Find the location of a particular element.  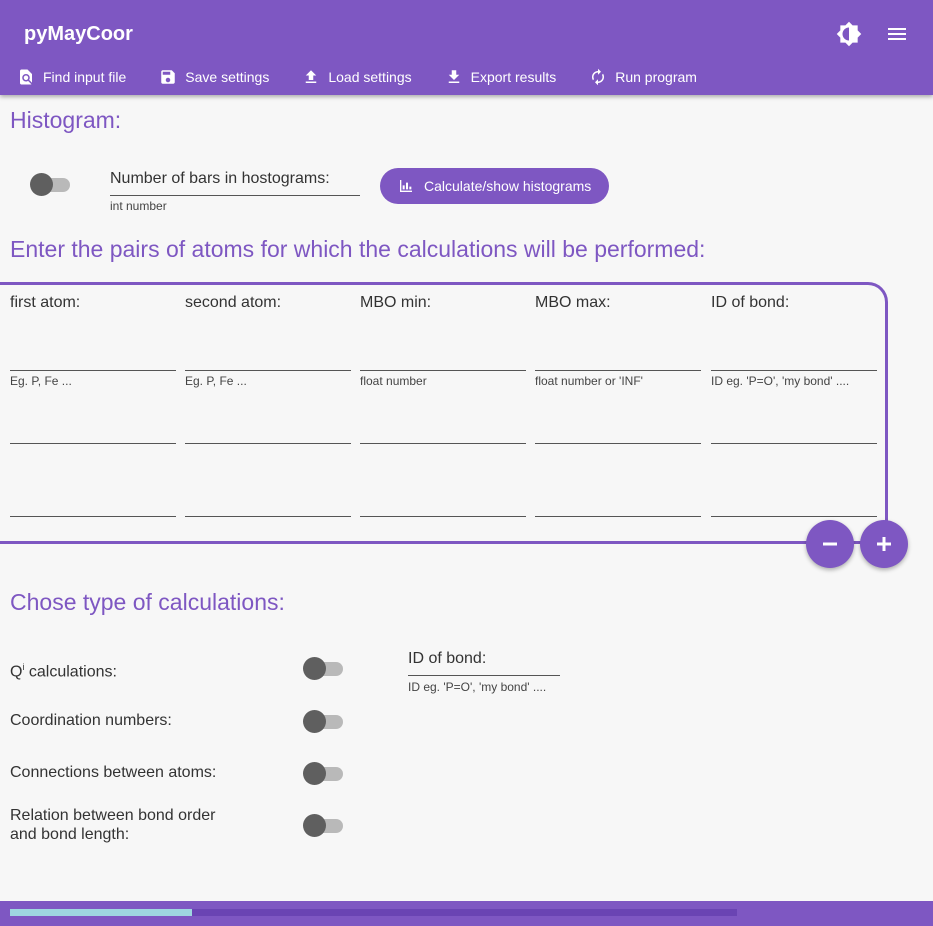

row1-first-atom-input is located at coordinates (93, 357).